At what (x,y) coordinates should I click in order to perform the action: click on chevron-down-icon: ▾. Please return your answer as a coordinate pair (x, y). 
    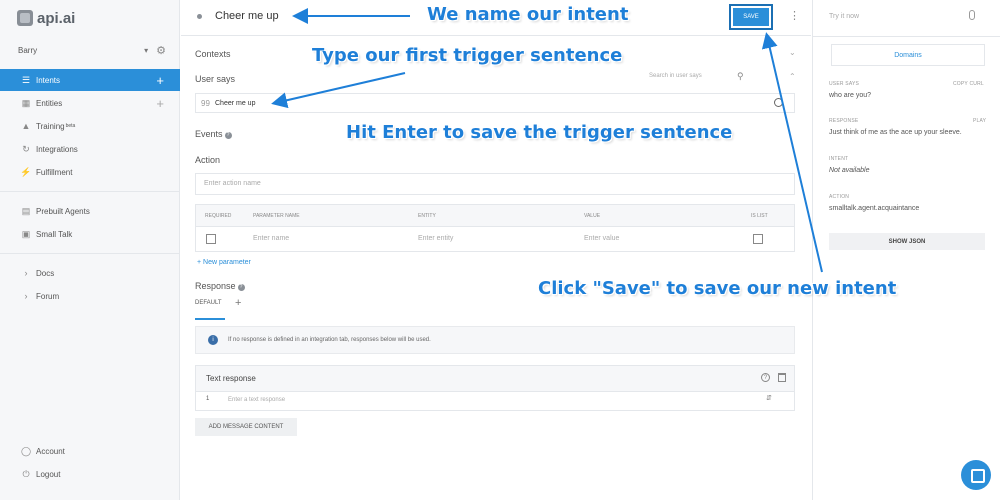
    Looking at the image, I should click on (146, 50).